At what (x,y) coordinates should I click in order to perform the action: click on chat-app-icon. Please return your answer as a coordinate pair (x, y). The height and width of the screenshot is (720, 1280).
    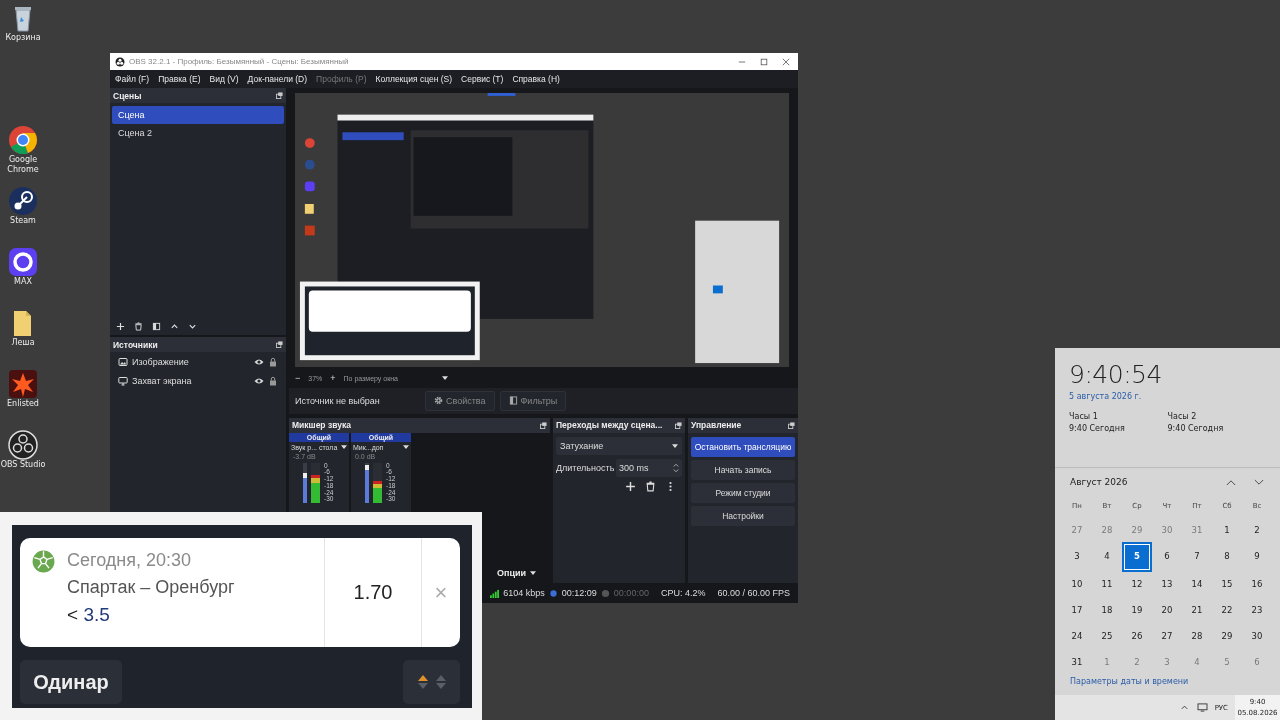
    Looking at the image, I should click on (23, 262).